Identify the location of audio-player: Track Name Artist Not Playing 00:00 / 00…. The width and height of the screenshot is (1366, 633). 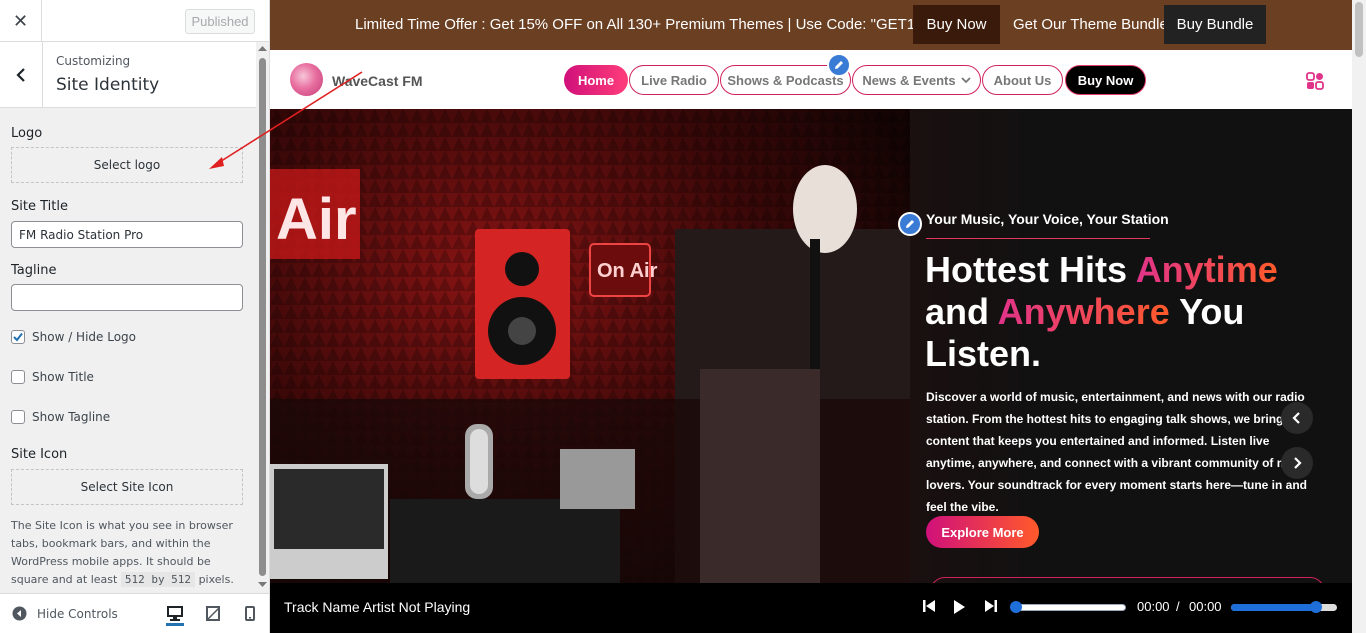
(811, 608).